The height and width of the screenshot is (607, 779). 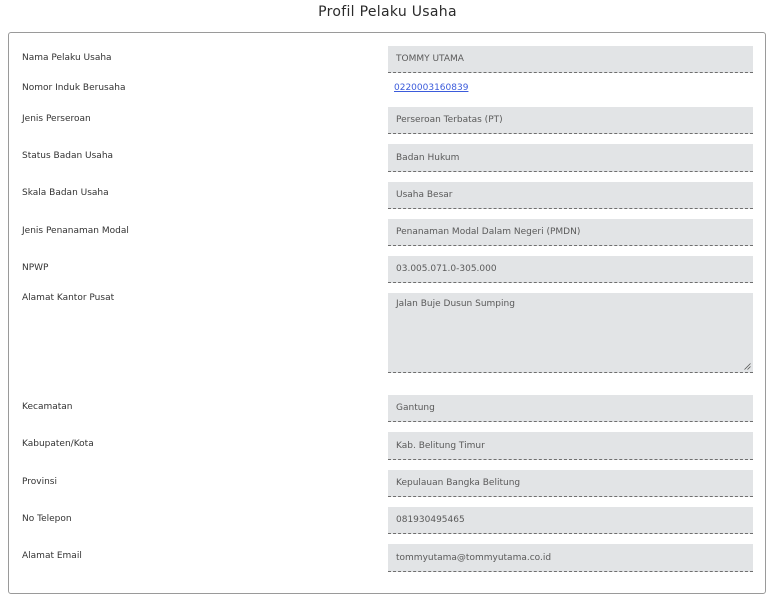 What do you see at coordinates (431, 88) in the screenshot?
I see `nib-link: 0220003160839` at bounding box center [431, 88].